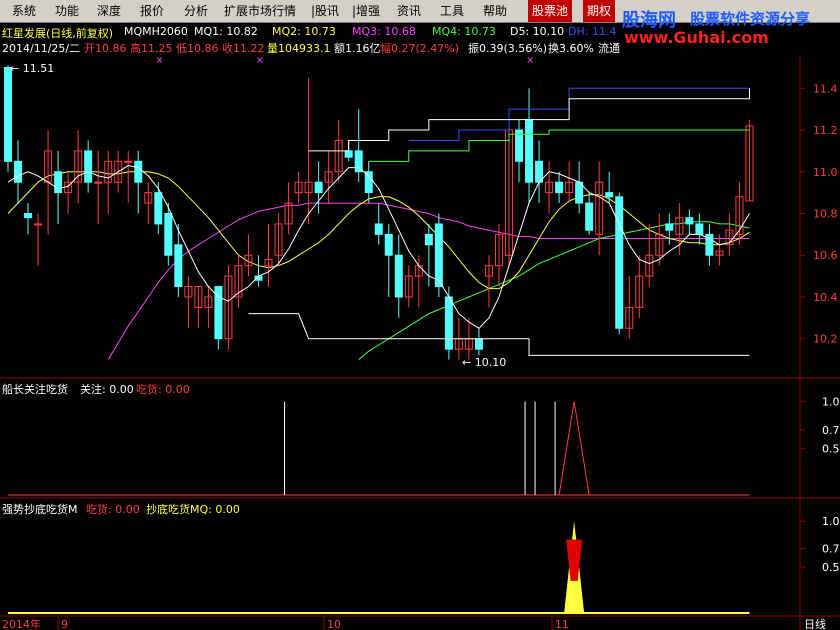 This screenshot has width=840, height=630. Describe the element at coordinates (562, 624) in the screenshot. I see `x-month-label: 11` at that location.